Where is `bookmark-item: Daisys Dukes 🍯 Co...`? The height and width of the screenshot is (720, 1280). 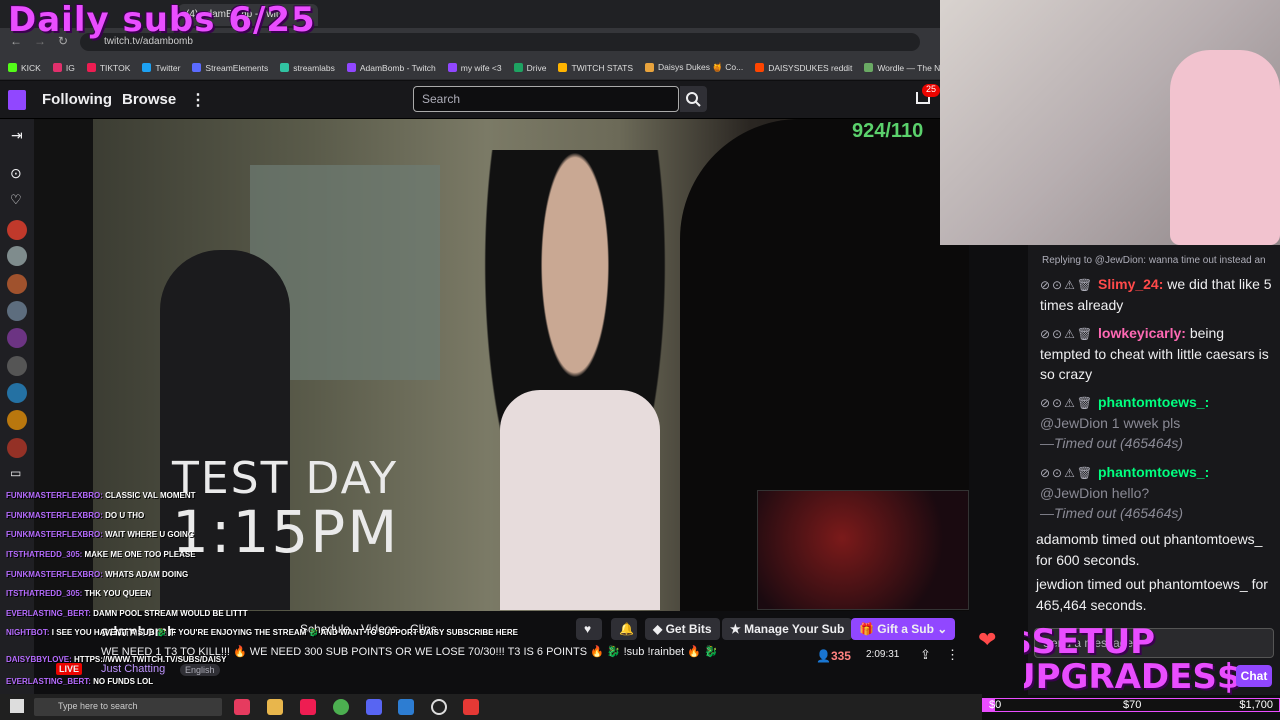
bookmark-item: Daisys Dukes 🍯 Co... is located at coordinates (694, 67).